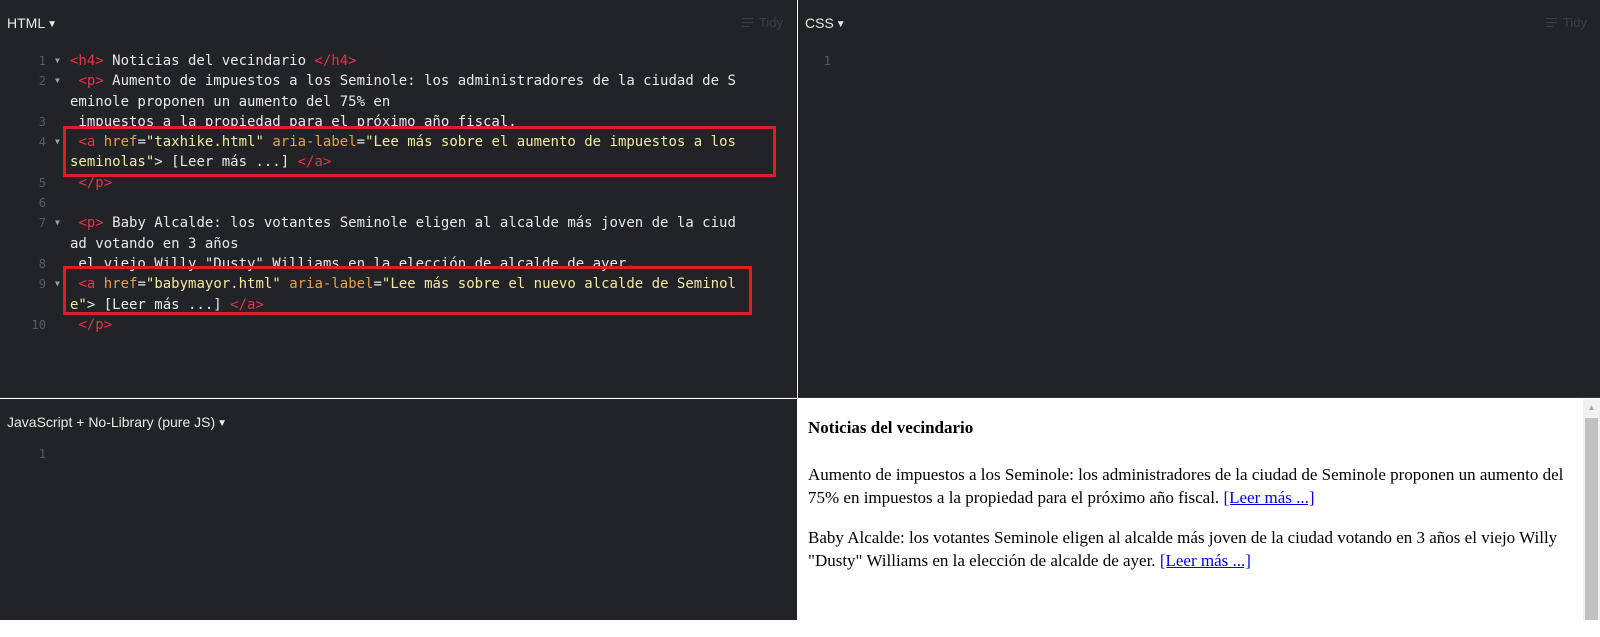 The height and width of the screenshot is (637, 1600). Describe the element at coordinates (42, 203) in the screenshot. I see `line-number: 6` at that location.